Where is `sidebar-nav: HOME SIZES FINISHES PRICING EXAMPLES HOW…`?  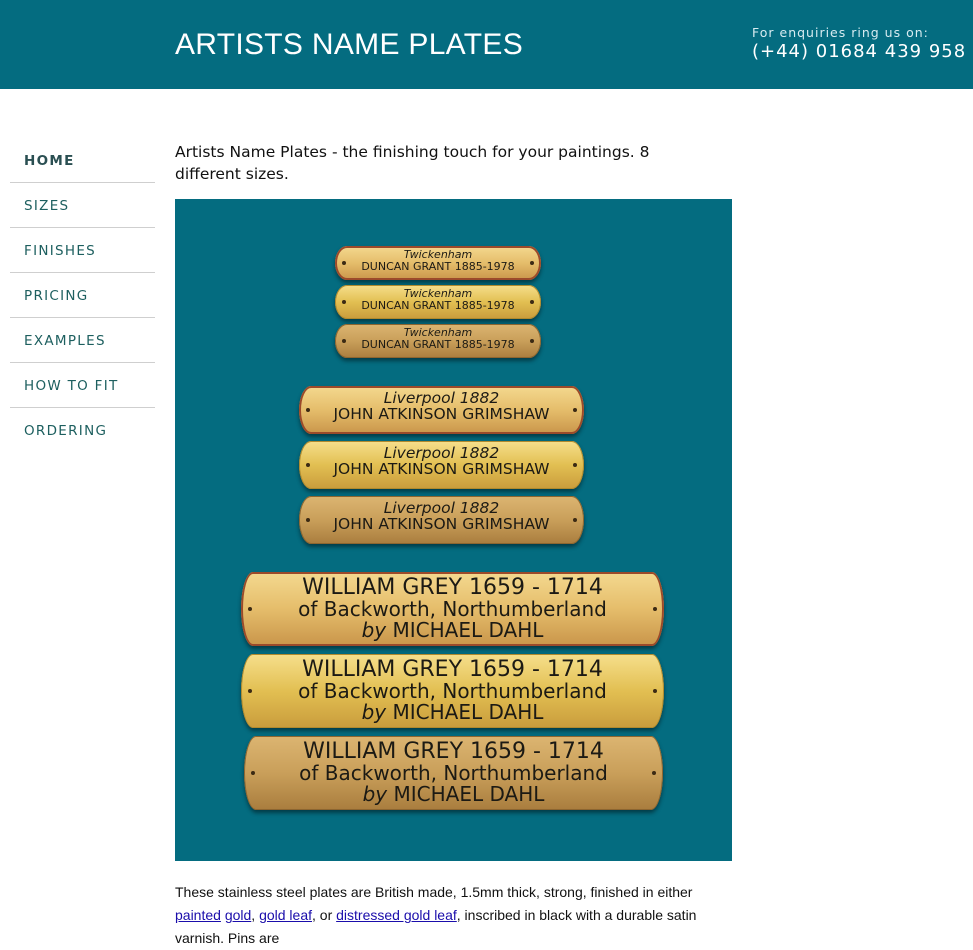
sidebar-nav: HOME SIZES FINISHES PRICING EXAMPLES HOW… is located at coordinates (82, 295).